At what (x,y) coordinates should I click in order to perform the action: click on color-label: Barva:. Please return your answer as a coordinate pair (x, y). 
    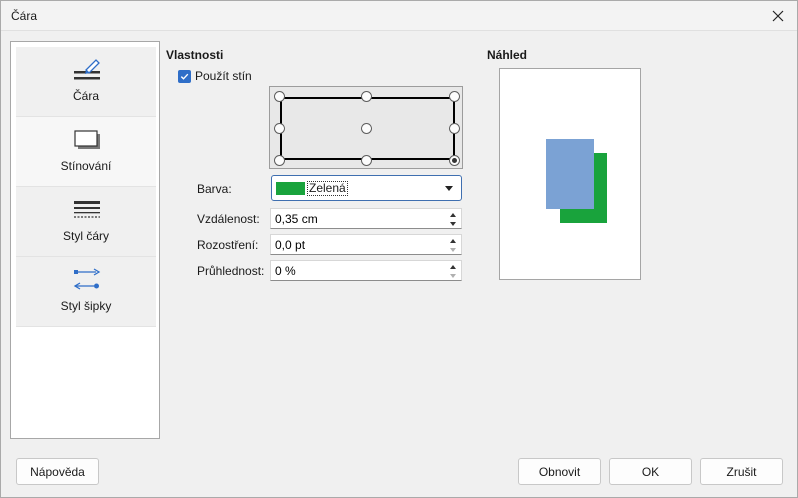
    Looking at the image, I should click on (214, 189).